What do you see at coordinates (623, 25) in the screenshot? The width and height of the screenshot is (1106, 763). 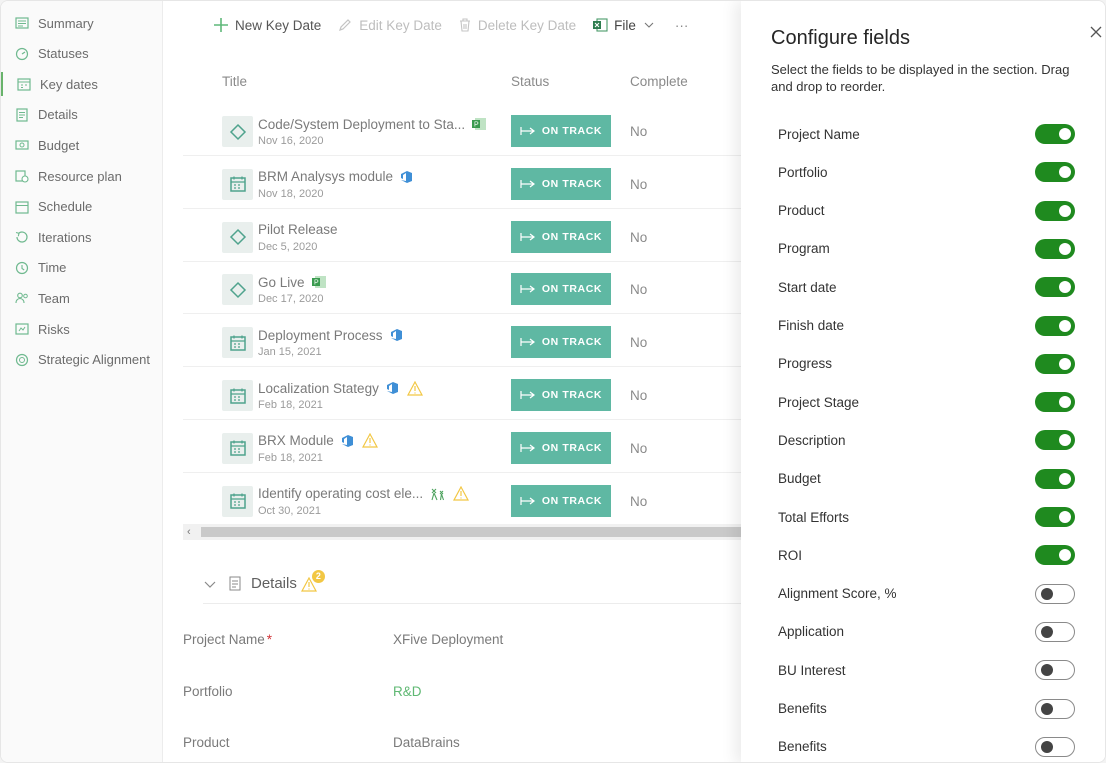 I see `file-menu-button: File` at bounding box center [623, 25].